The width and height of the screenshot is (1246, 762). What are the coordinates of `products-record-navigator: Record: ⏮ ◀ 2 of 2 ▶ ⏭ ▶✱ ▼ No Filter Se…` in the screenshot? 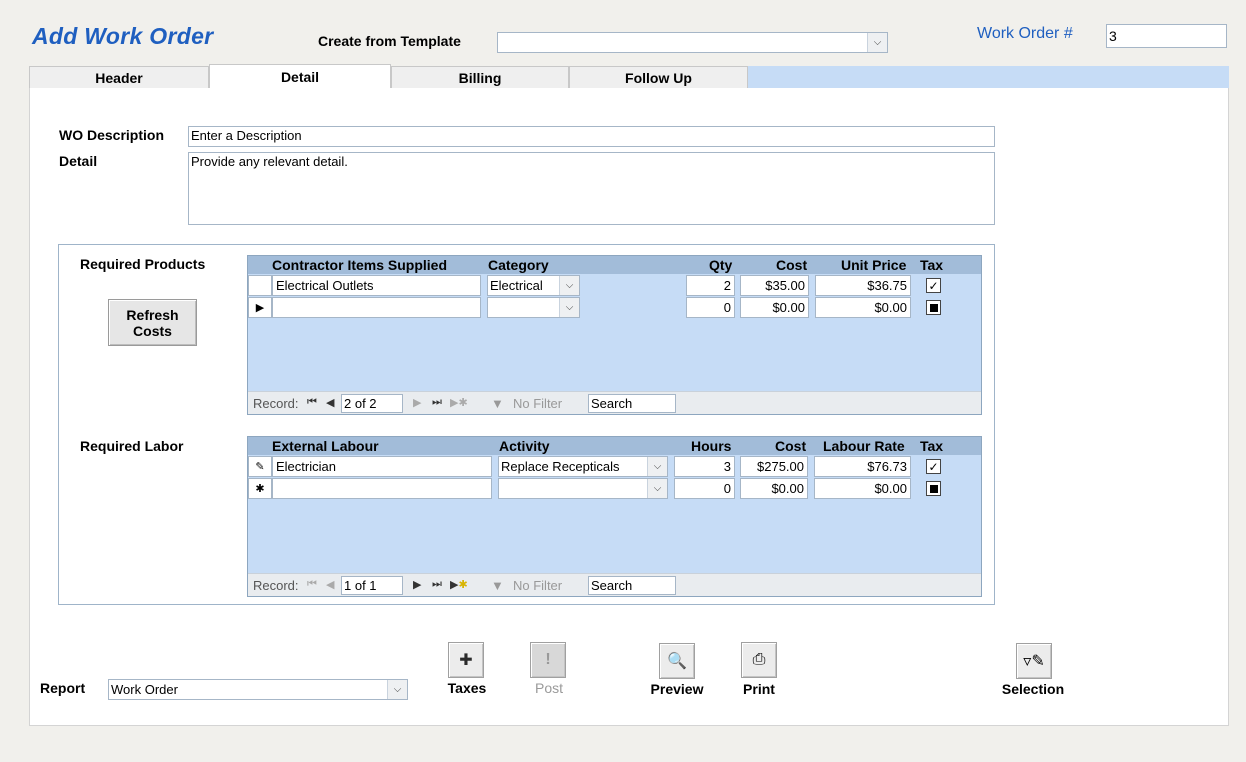 It's located at (614, 402).